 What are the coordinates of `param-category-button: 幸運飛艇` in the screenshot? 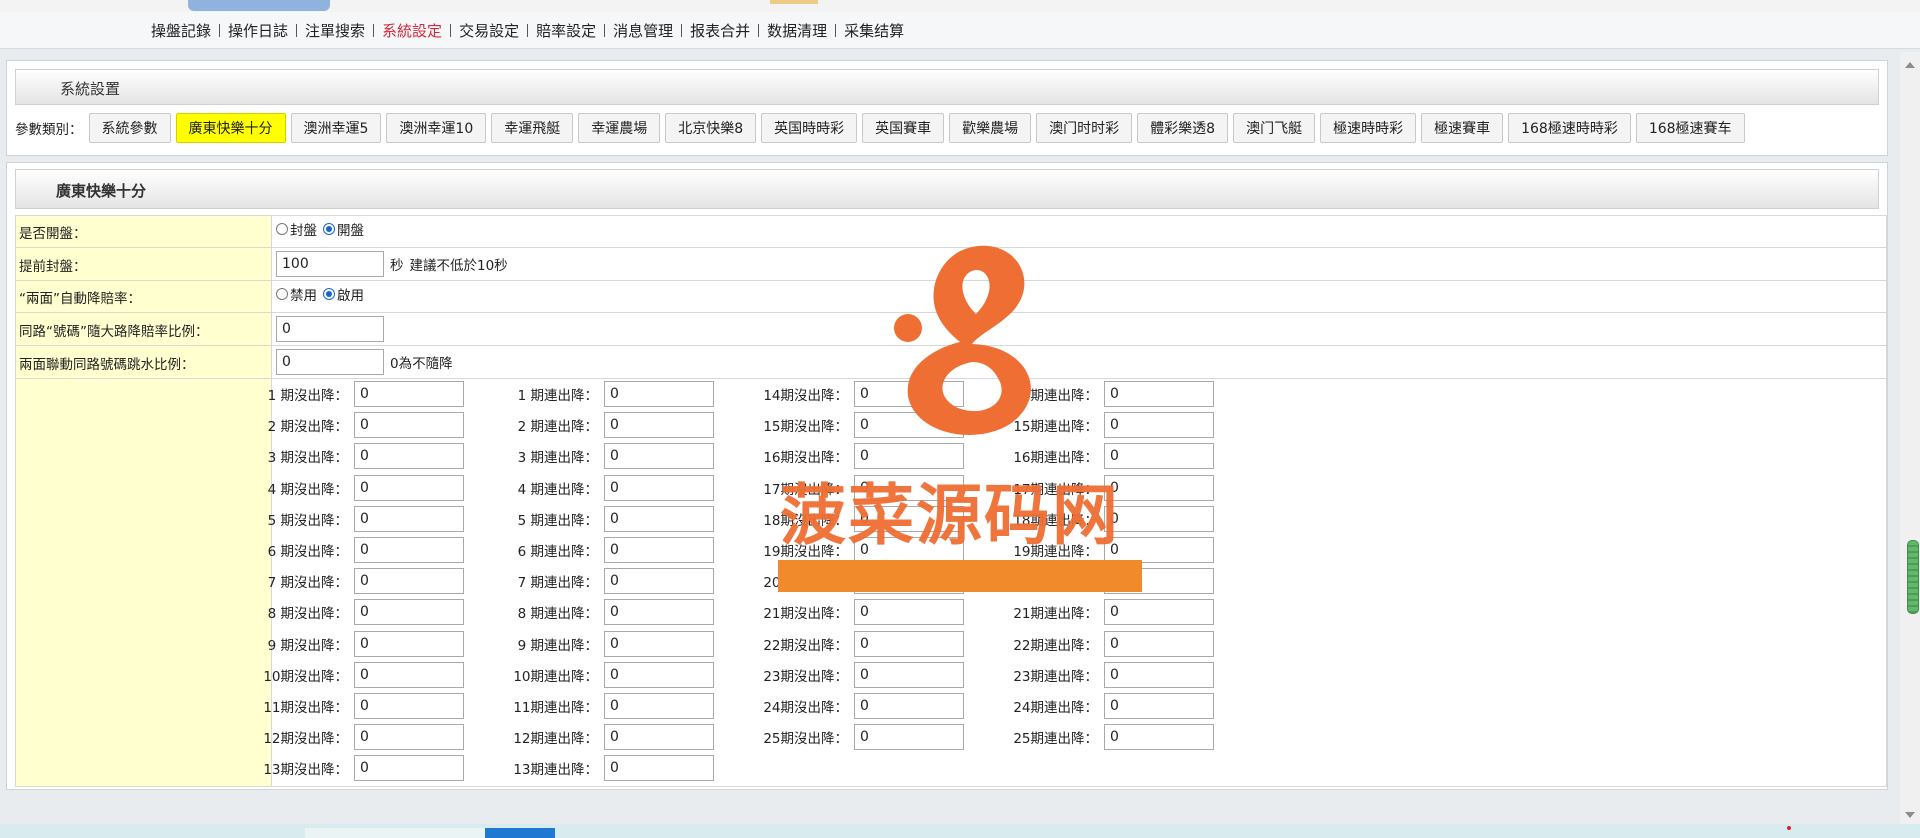 It's located at (532, 128).